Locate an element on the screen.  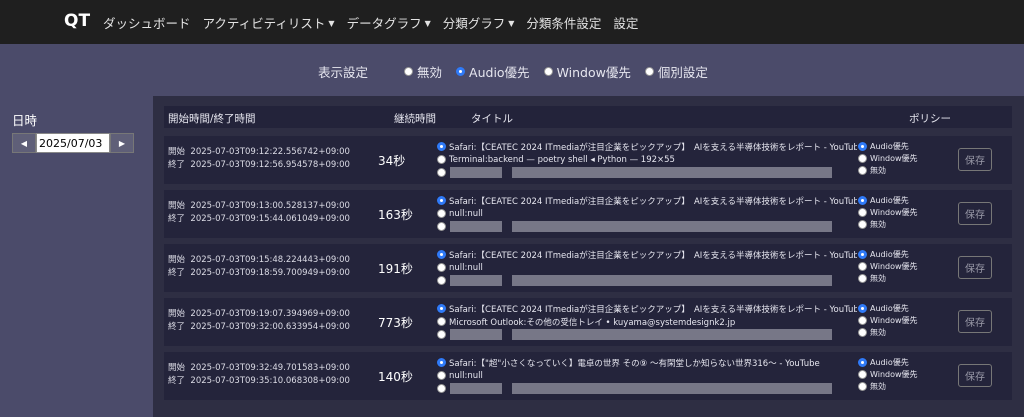
title-text: null:null is located at coordinates (466, 213).